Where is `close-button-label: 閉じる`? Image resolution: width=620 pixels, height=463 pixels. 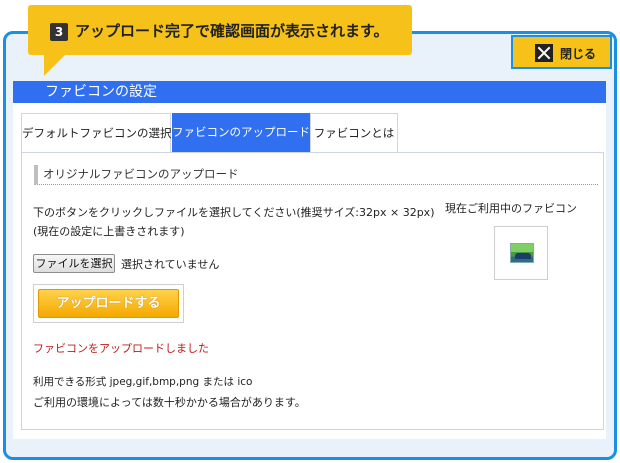 close-button-label: 閉じる is located at coordinates (578, 54).